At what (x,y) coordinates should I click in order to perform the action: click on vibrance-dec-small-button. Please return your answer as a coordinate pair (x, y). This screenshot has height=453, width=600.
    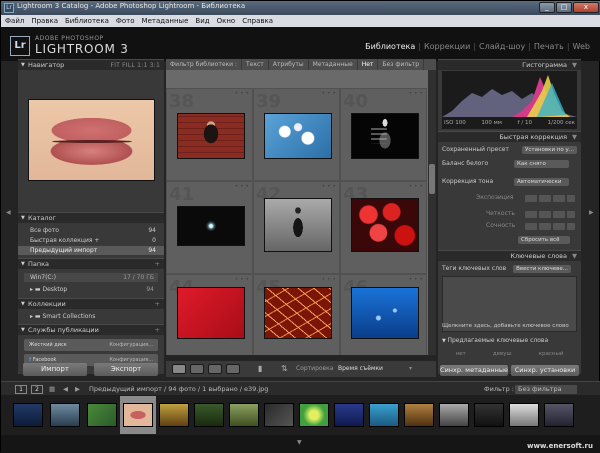
    Looking at the image, I should click on (545, 226).